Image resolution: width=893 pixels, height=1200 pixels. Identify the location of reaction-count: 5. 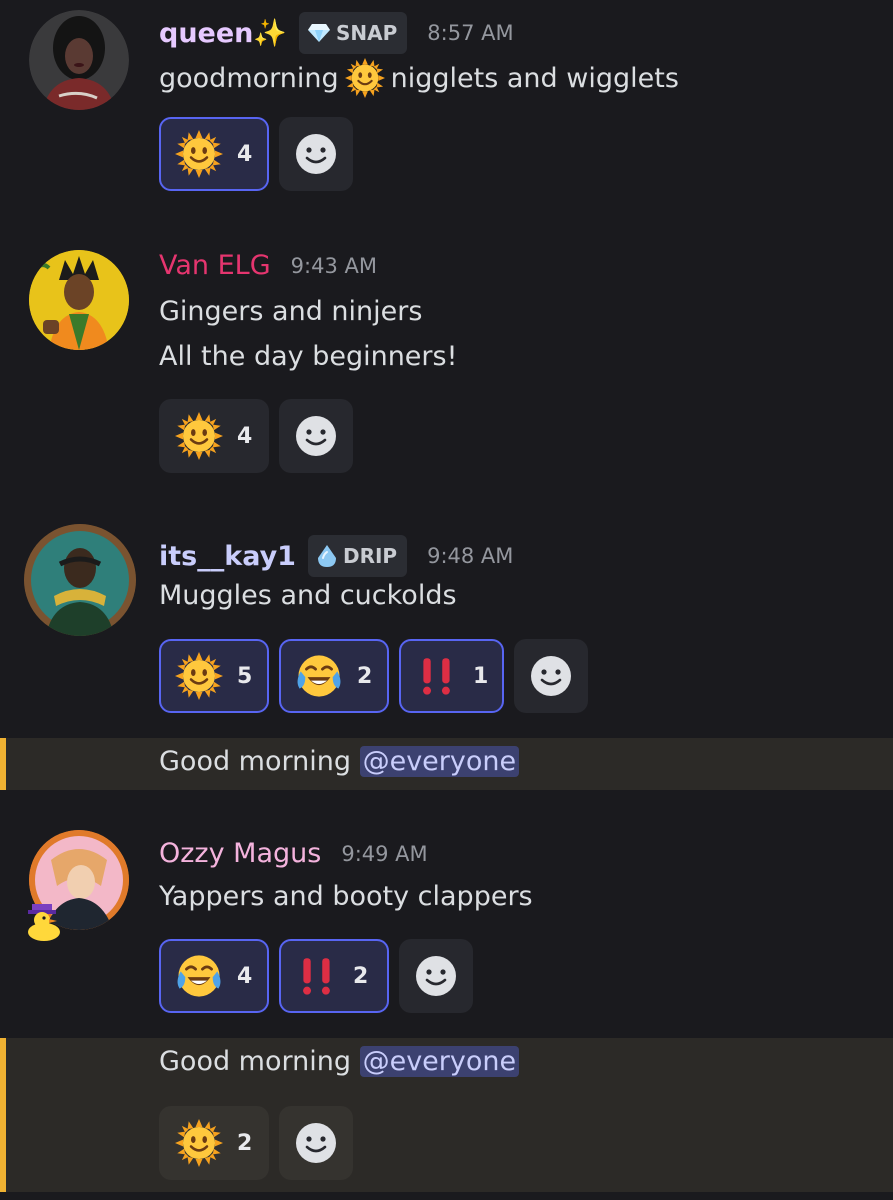
(245, 676).